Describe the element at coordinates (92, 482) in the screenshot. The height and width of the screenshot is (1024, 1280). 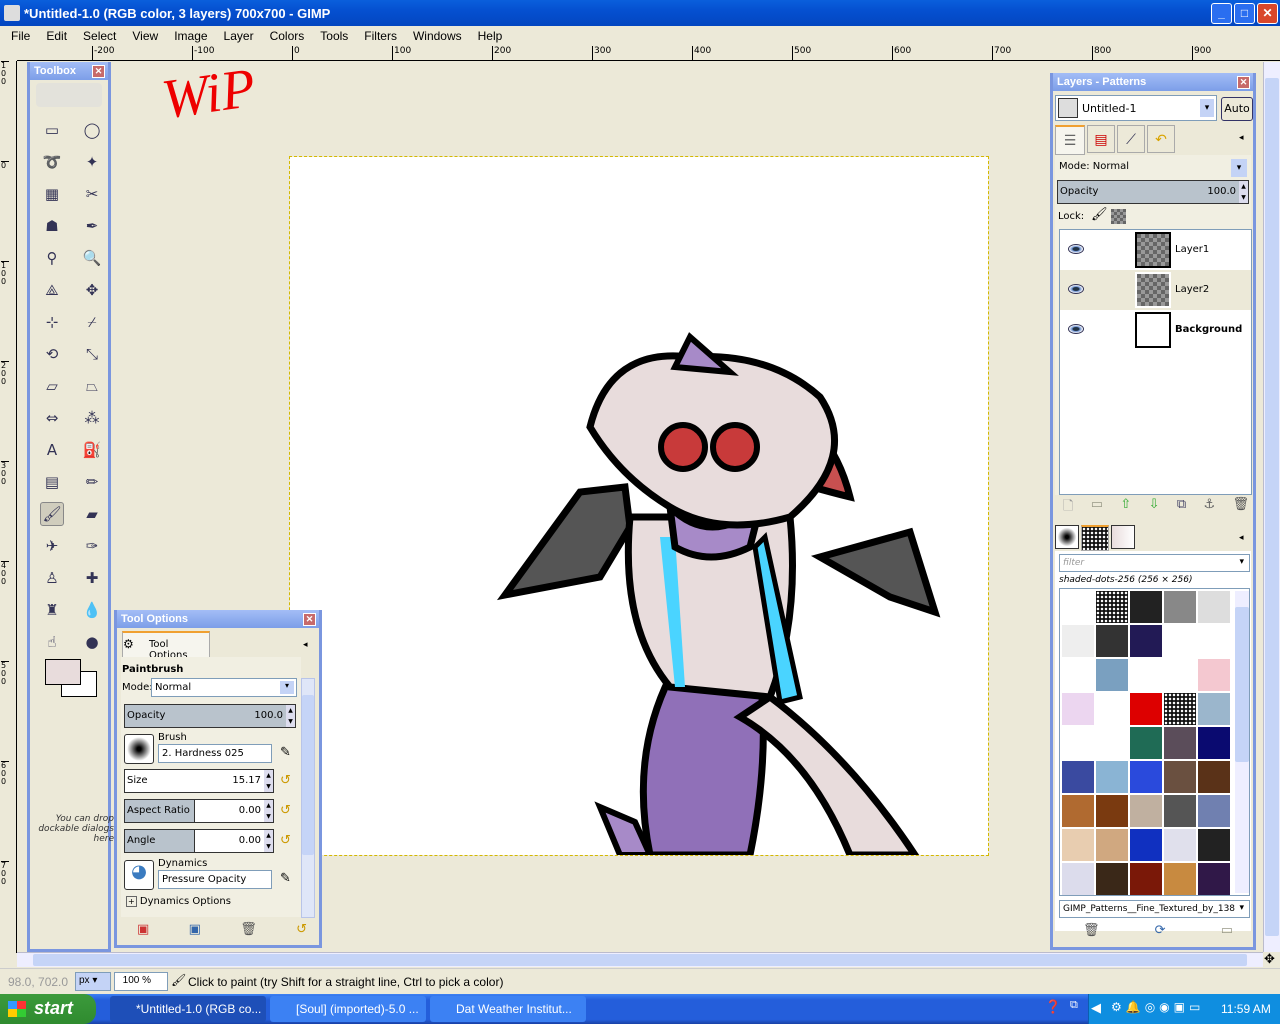
I see `pencil-tool-icon: ✏` at that location.